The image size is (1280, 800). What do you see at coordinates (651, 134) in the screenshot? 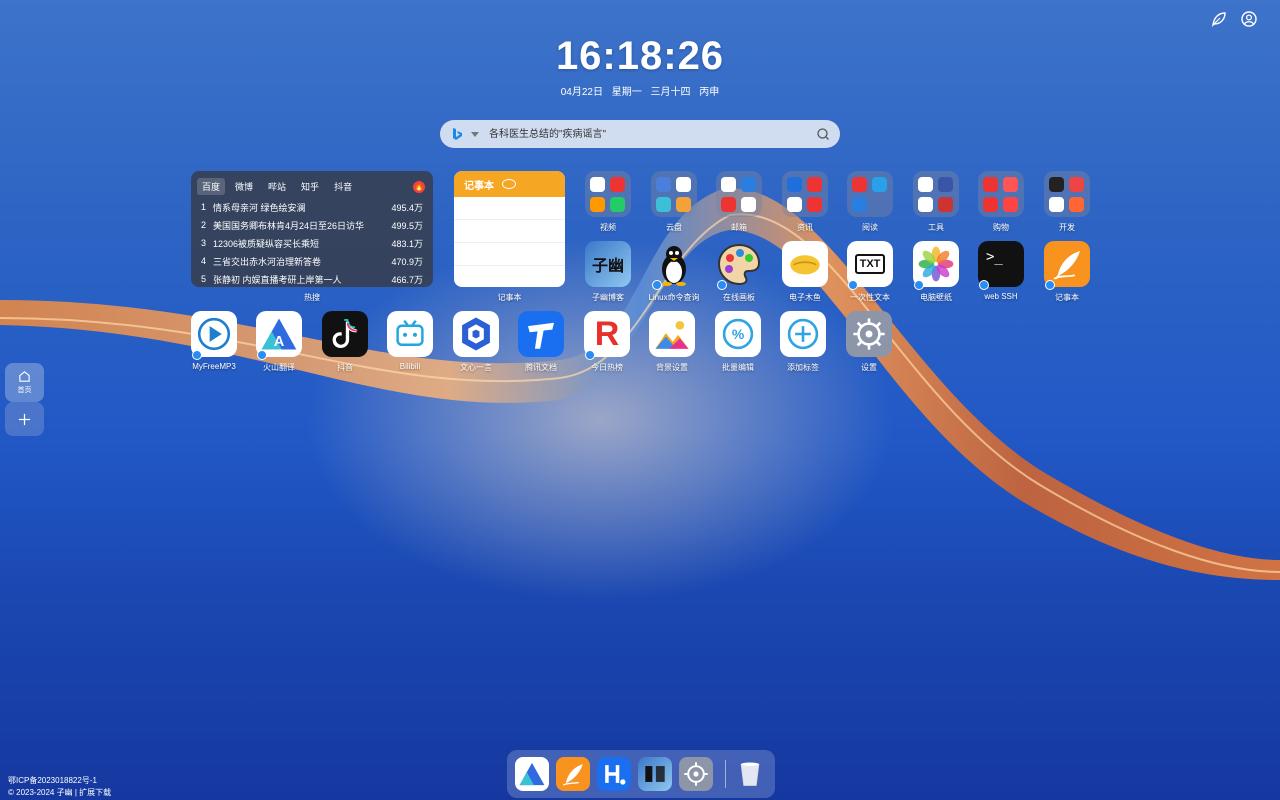
I see `search-input` at bounding box center [651, 134].